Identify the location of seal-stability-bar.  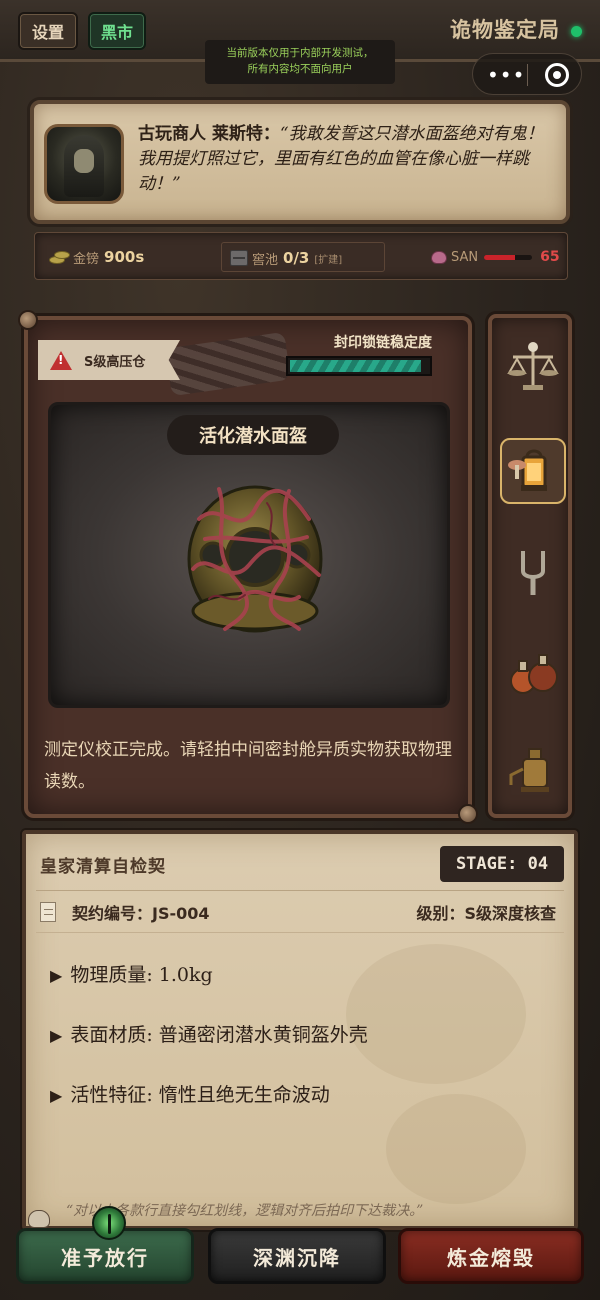
(359, 366).